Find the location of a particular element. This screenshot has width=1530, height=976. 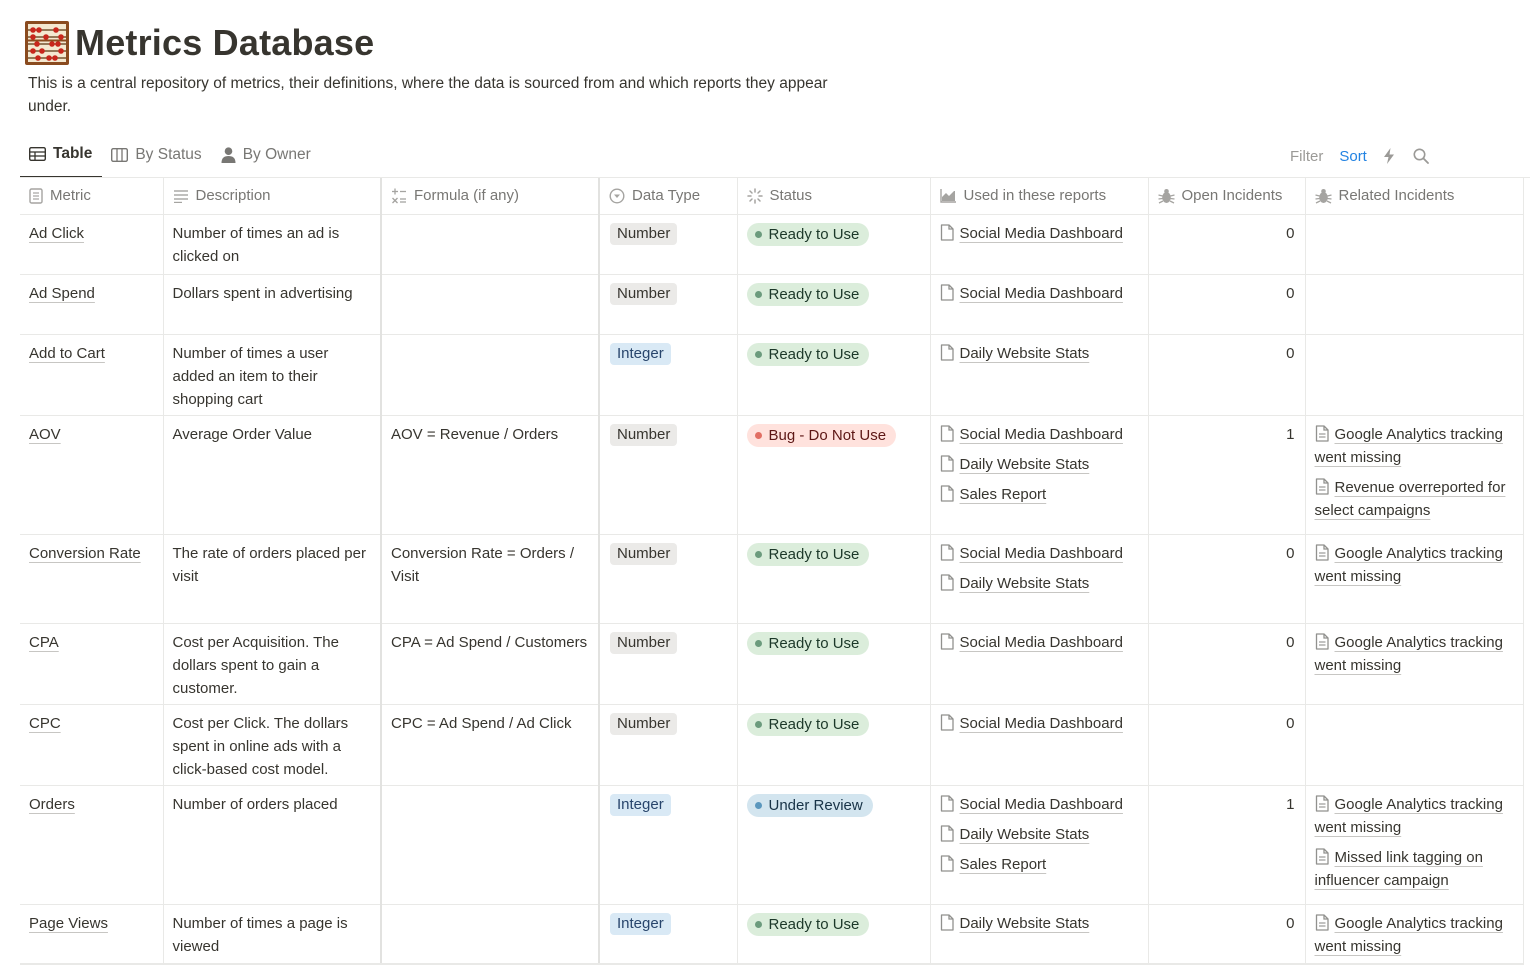

metric-cell: AOV is located at coordinates (92, 475).